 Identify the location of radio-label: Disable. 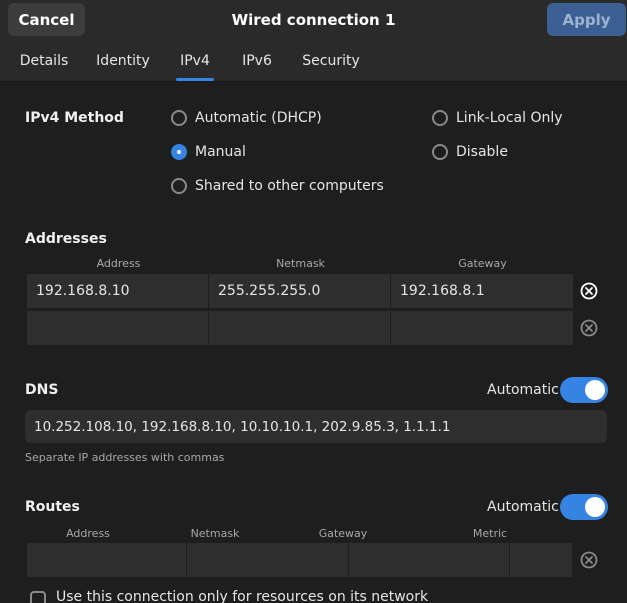
(482, 152).